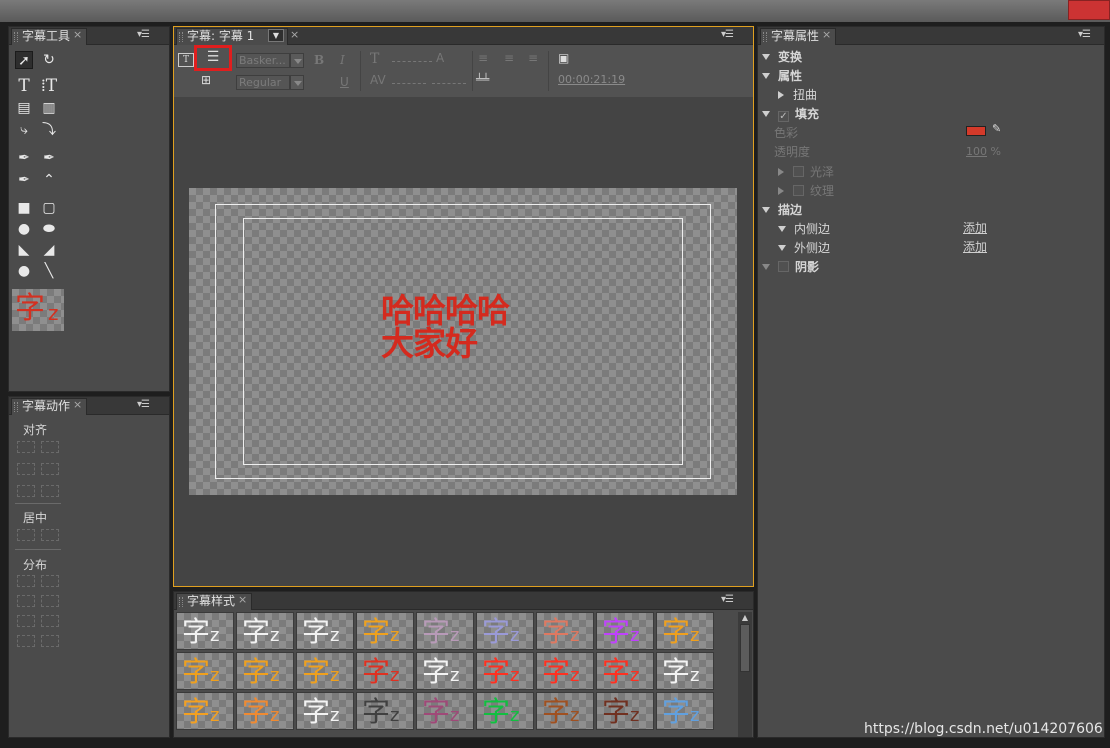 This screenshot has height=748, width=1110. I want to click on sheen-row: 光泽, so click(806, 171).